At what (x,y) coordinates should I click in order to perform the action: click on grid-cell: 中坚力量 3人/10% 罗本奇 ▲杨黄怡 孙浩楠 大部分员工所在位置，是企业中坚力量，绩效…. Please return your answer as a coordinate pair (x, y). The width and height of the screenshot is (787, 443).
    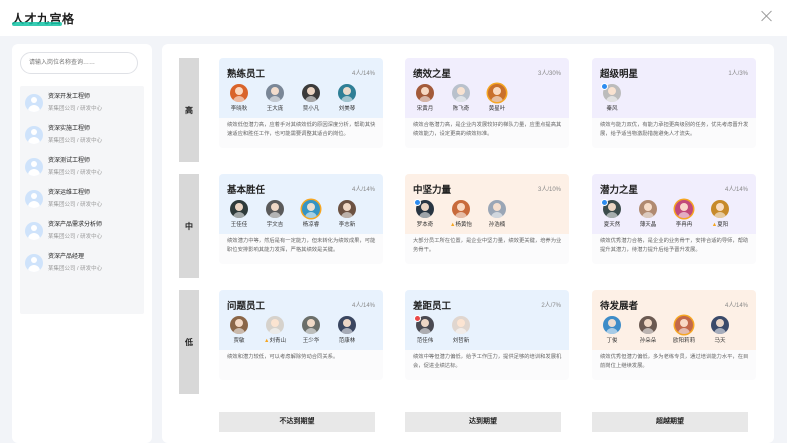
    Looking at the image, I should click on (487, 219).